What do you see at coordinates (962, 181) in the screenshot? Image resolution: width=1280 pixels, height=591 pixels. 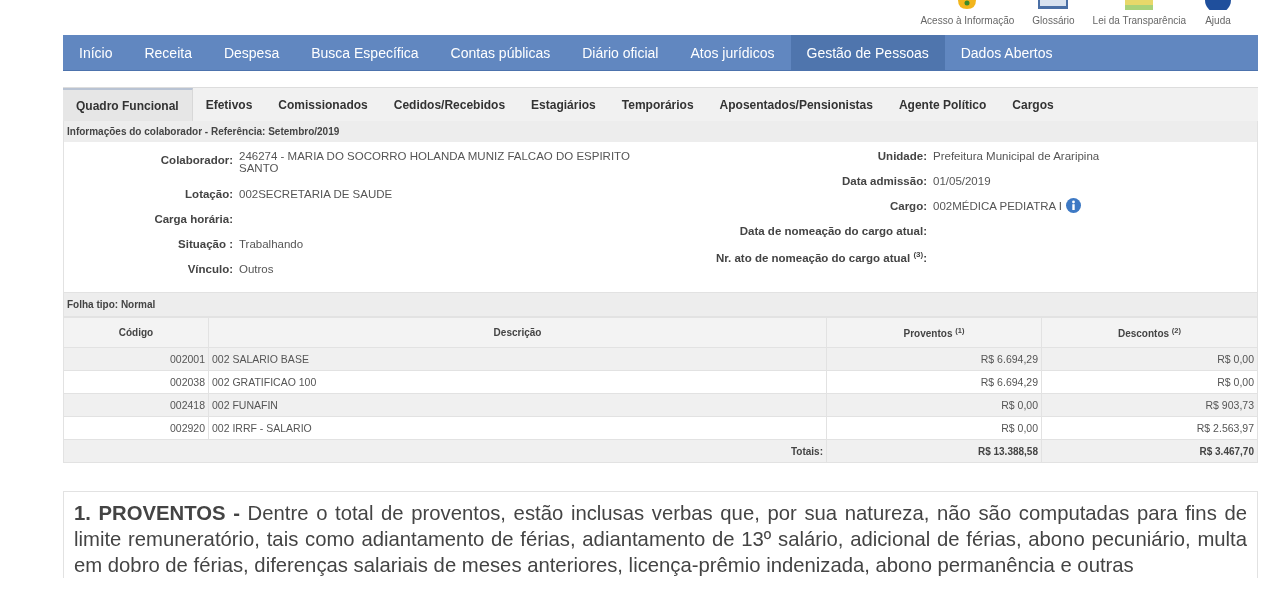 I see `field-value: 01/05/2019` at bounding box center [962, 181].